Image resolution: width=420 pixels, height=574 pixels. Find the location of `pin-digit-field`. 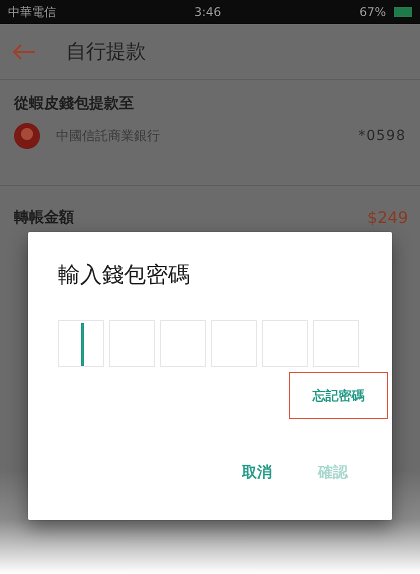

pin-digit-field is located at coordinates (81, 343).